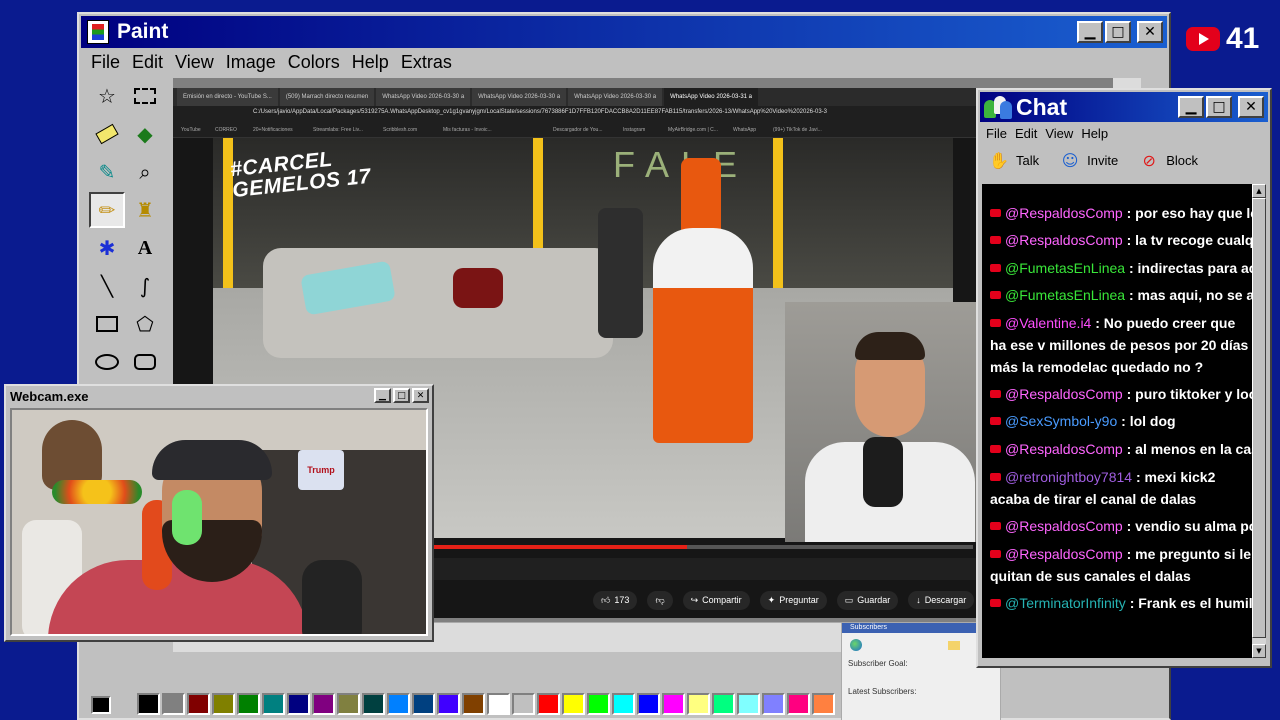 Image resolution: width=1280 pixels, height=720 pixels. I want to click on chat-title-bar: Chat ▁ □ ✕, so click(1124, 107).